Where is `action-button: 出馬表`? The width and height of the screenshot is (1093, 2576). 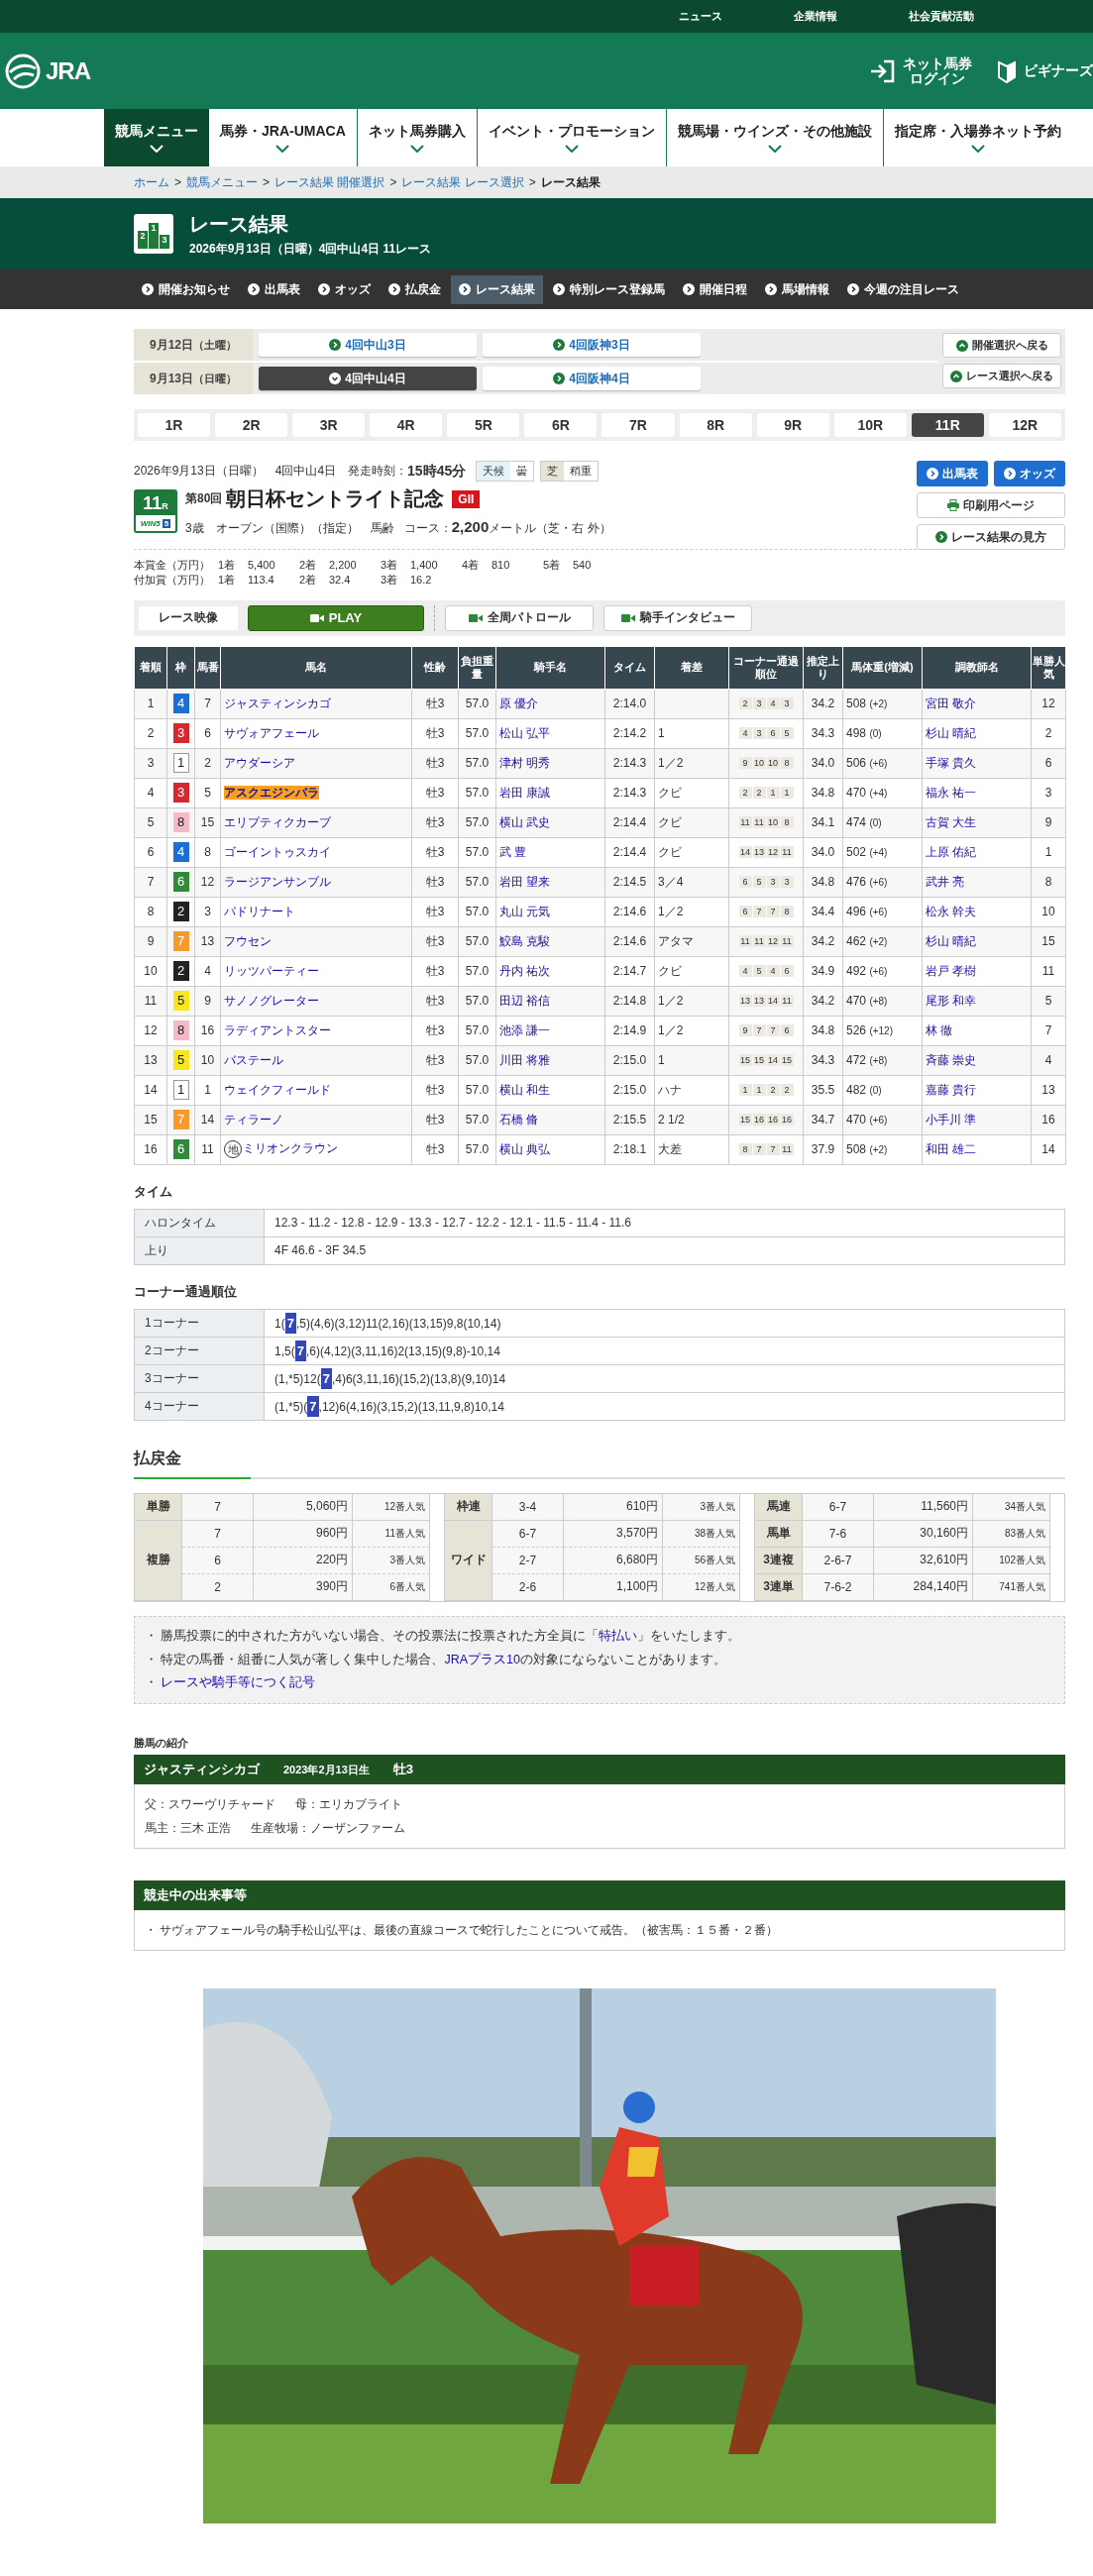 action-button: 出馬表 is located at coordinates (952, 473).